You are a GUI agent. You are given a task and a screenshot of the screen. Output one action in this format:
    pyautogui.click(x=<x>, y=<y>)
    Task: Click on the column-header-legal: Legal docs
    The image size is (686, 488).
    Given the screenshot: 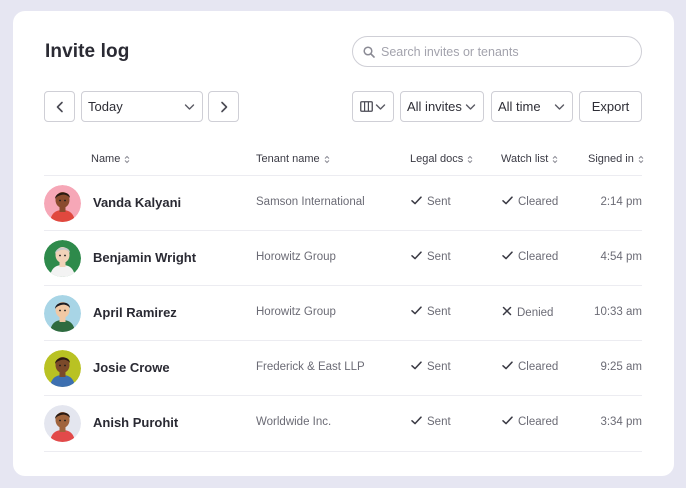 What is the action you would take?
    pyautogui.click(x=441, y=159)
    